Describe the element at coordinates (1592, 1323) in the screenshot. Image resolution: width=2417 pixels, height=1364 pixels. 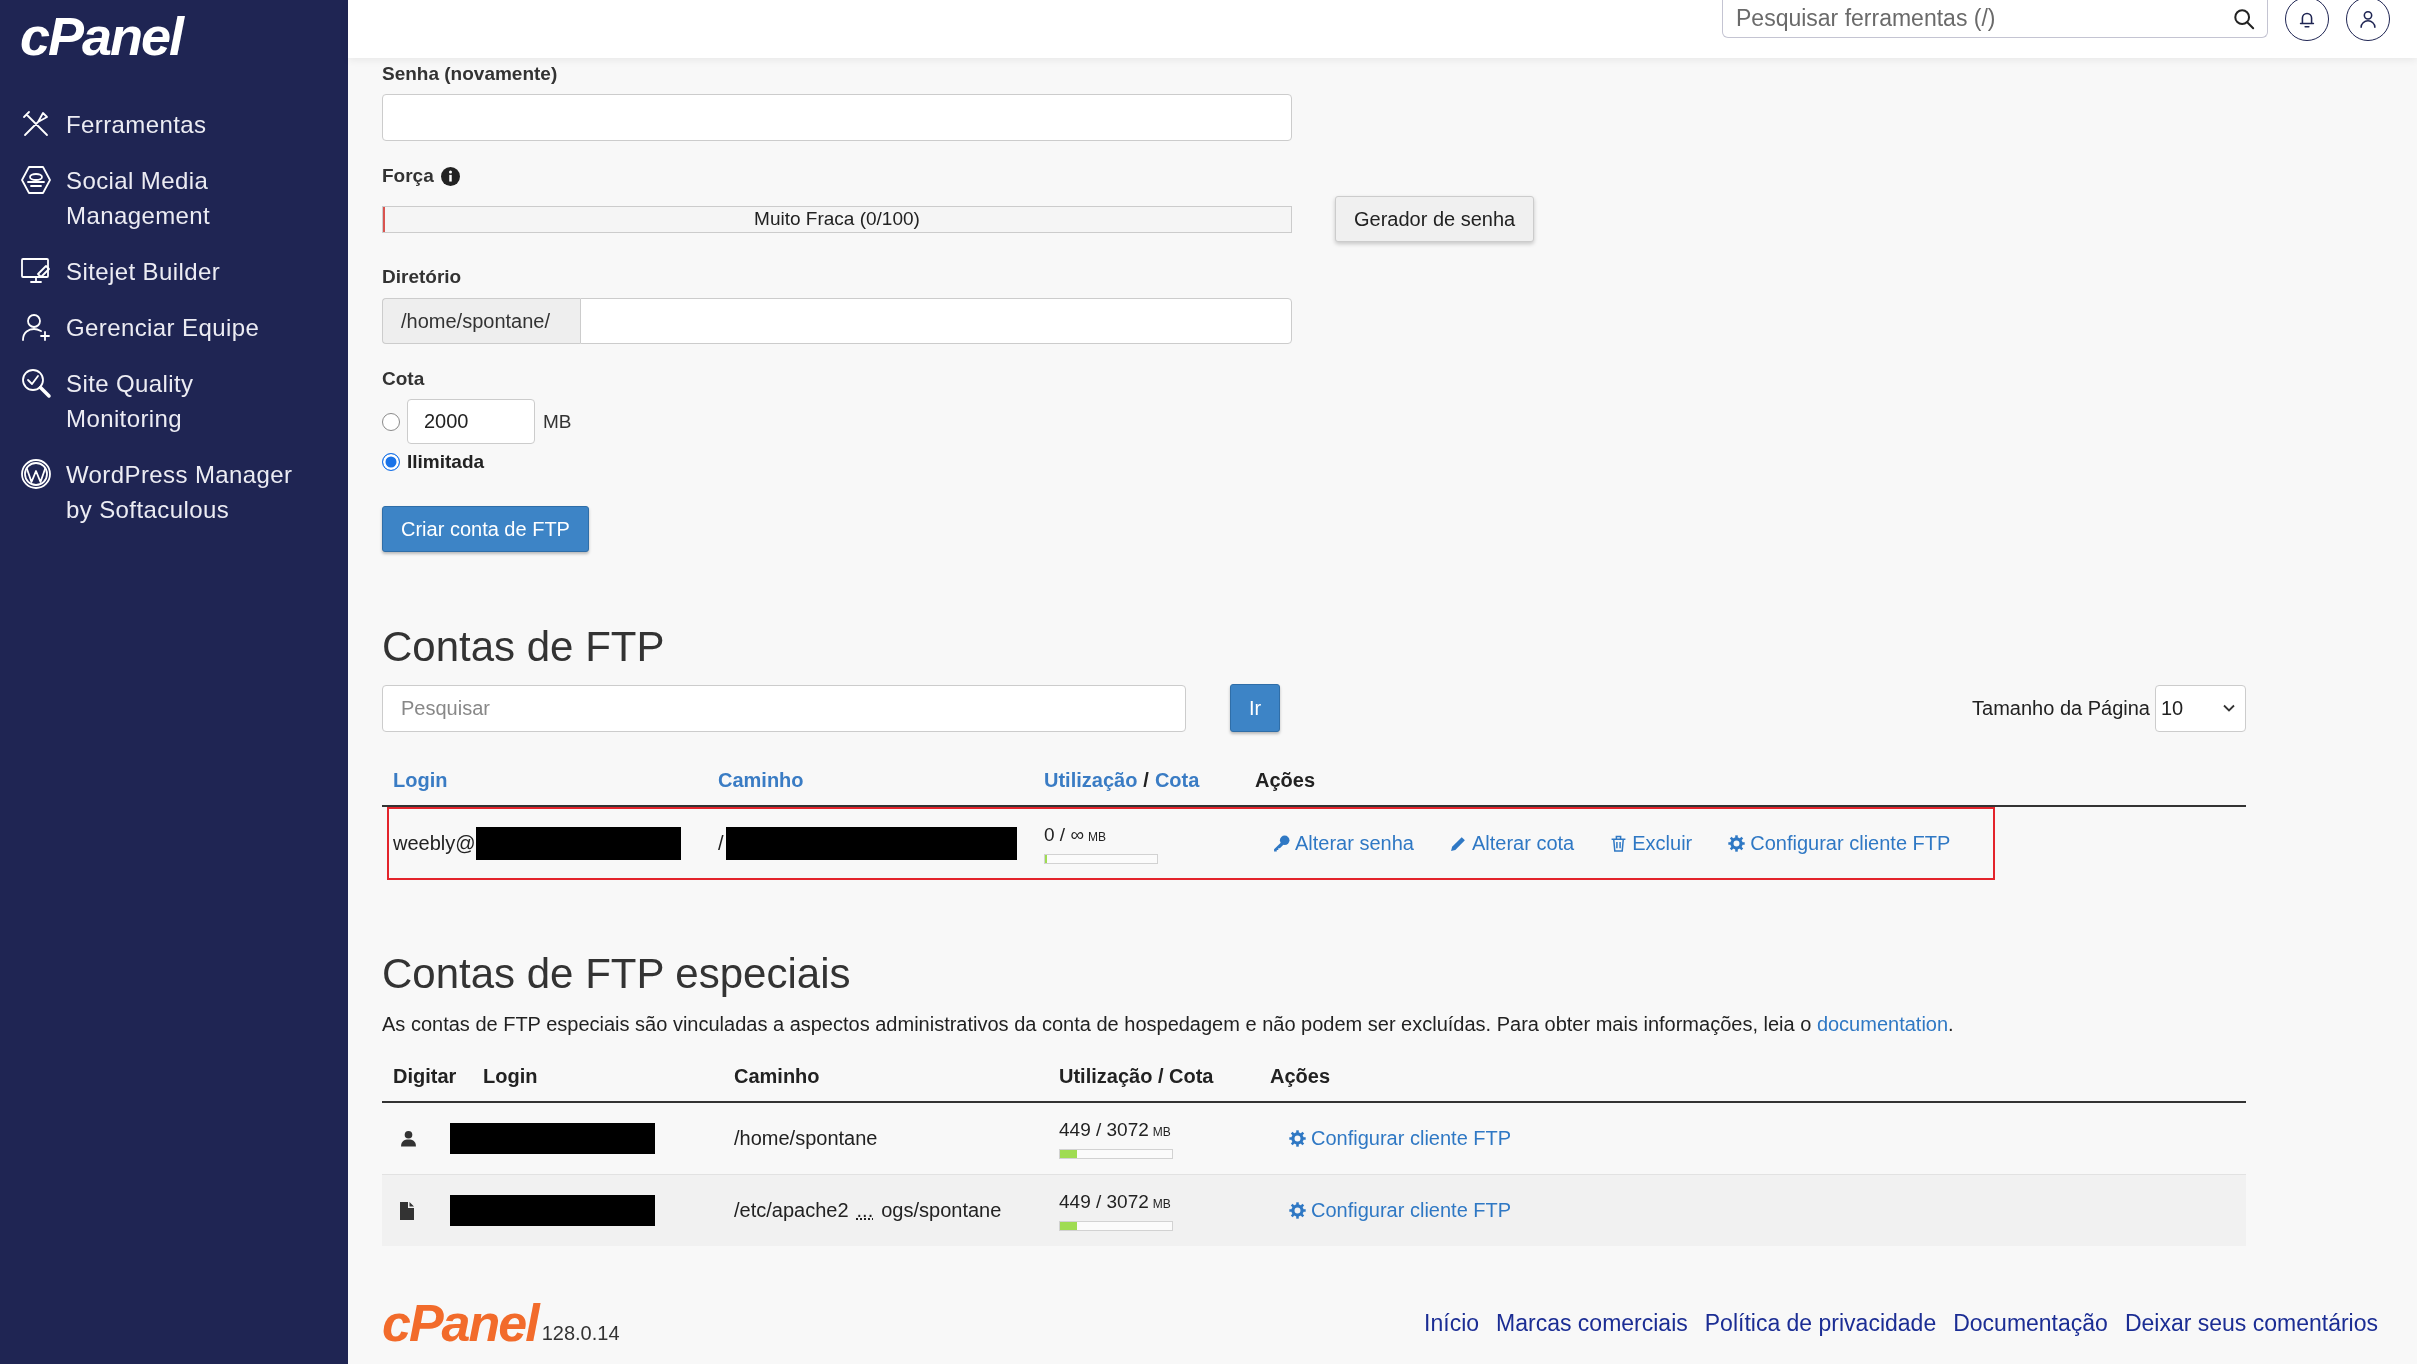
I see `footer-link: Marcas comerciais` at that location.